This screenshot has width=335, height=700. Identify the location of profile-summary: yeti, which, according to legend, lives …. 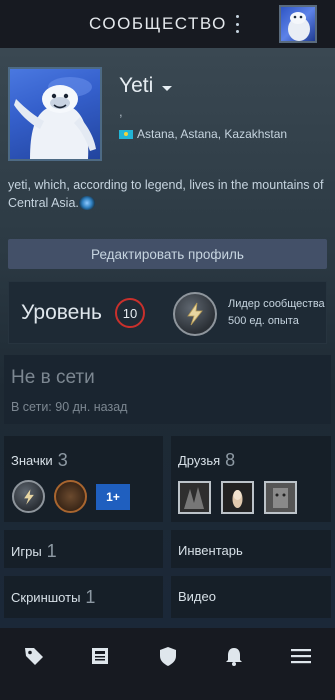
(168, 194).